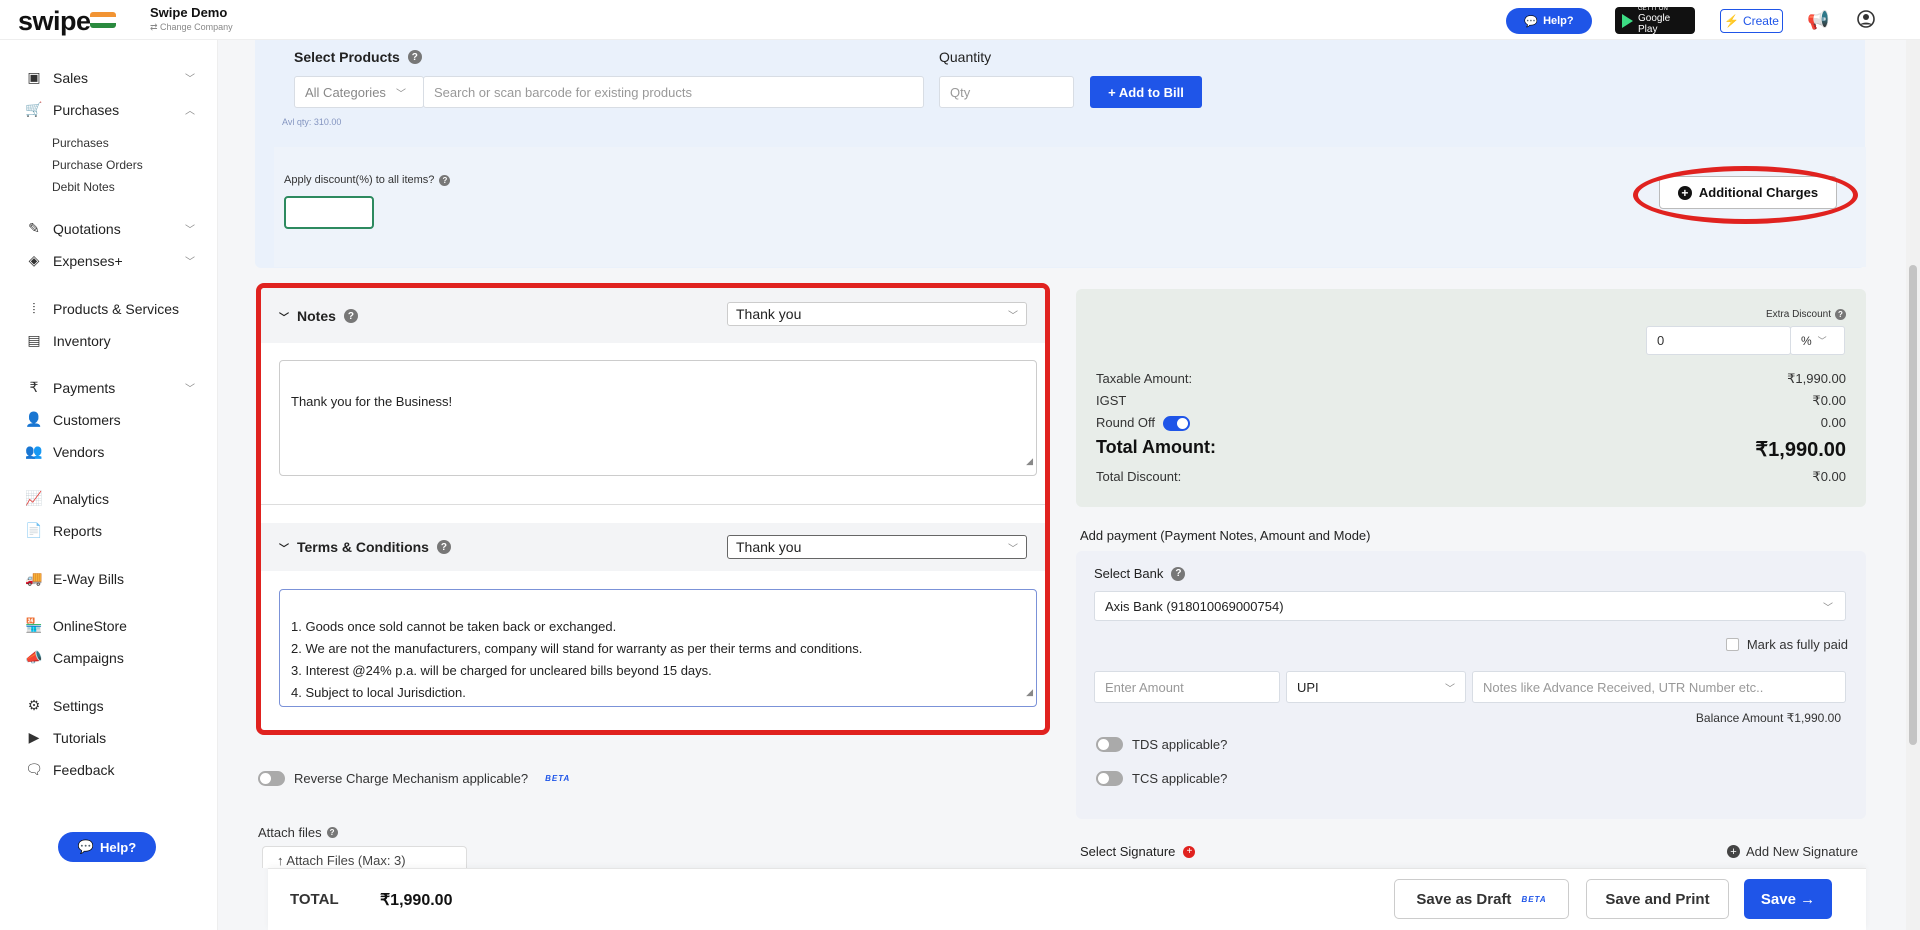 The width and height of the screenshot is (1920, 930). I want to click on sidebar-item-products-services: ⦙ Products & Services, so click(110, 308).